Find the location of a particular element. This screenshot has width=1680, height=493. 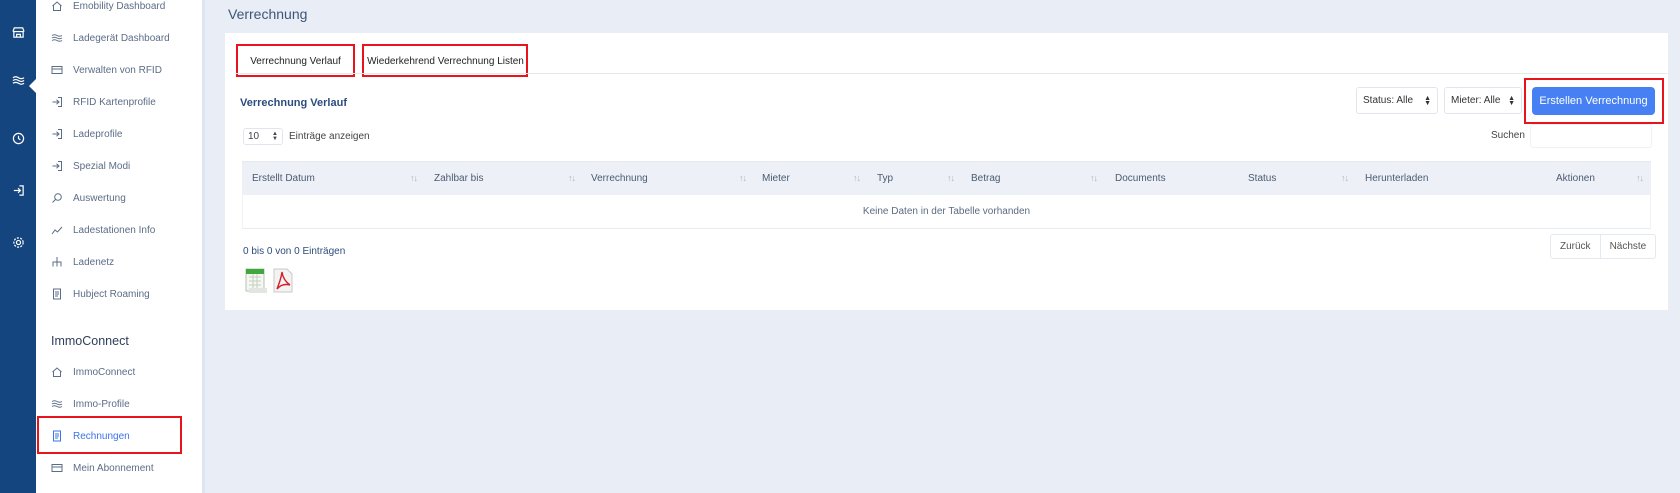

document-icon is located at coordinates (57, 294).